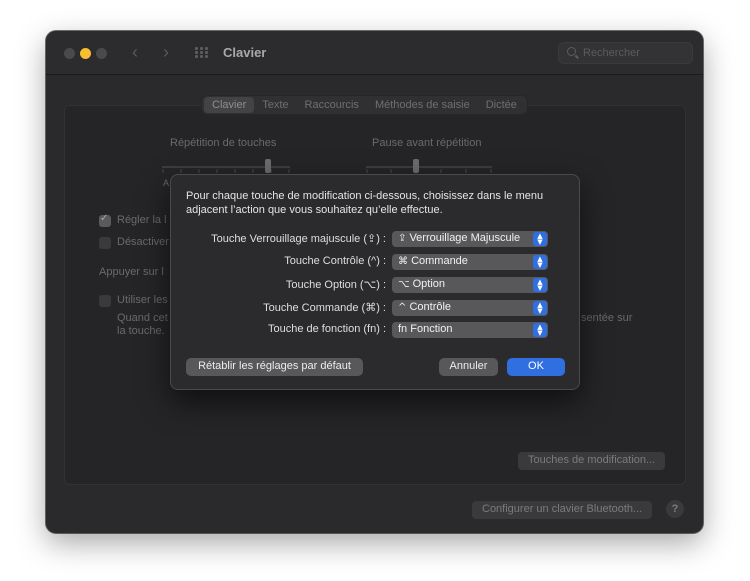  Describe the element at coordinates (332, 105) in the screenshot. I see `tab-raccourcis: Raccourcis` at that location.